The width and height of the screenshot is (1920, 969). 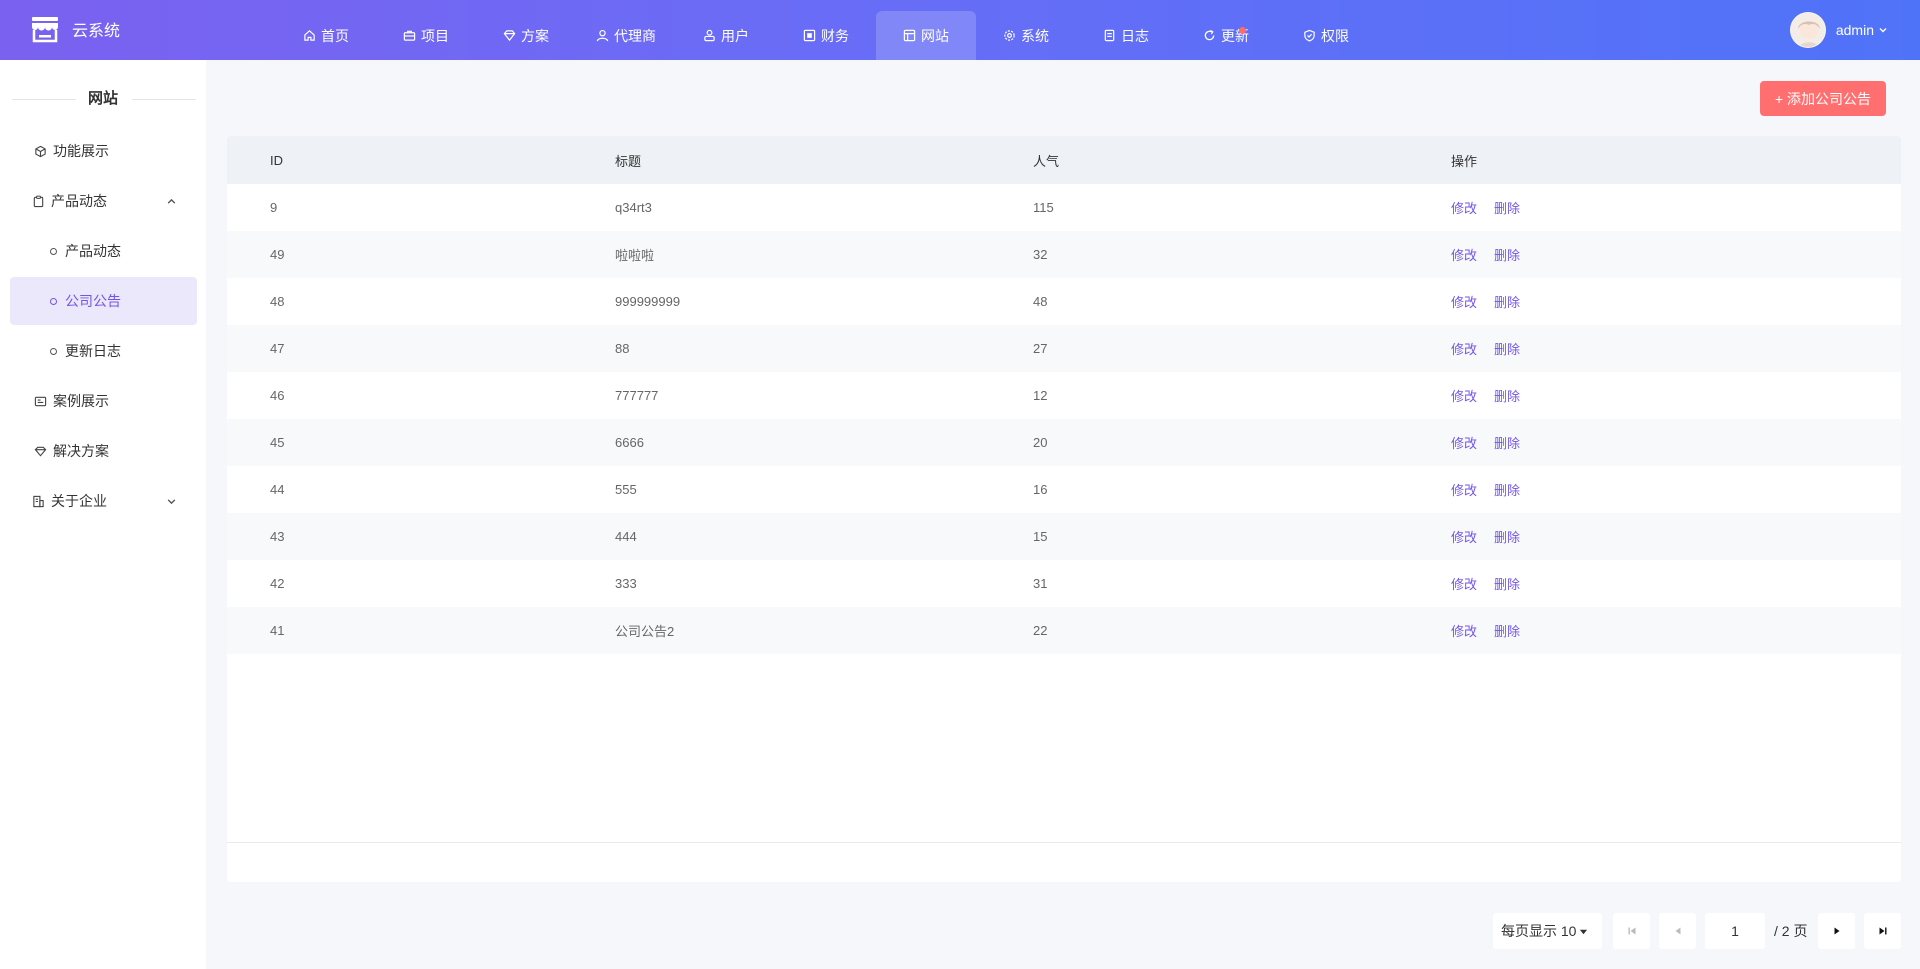 What do you see at coordinates (103, 151) in the screenshot?
I see `sidebar-item-features: 功能展示` at bounding box center [103, 151].